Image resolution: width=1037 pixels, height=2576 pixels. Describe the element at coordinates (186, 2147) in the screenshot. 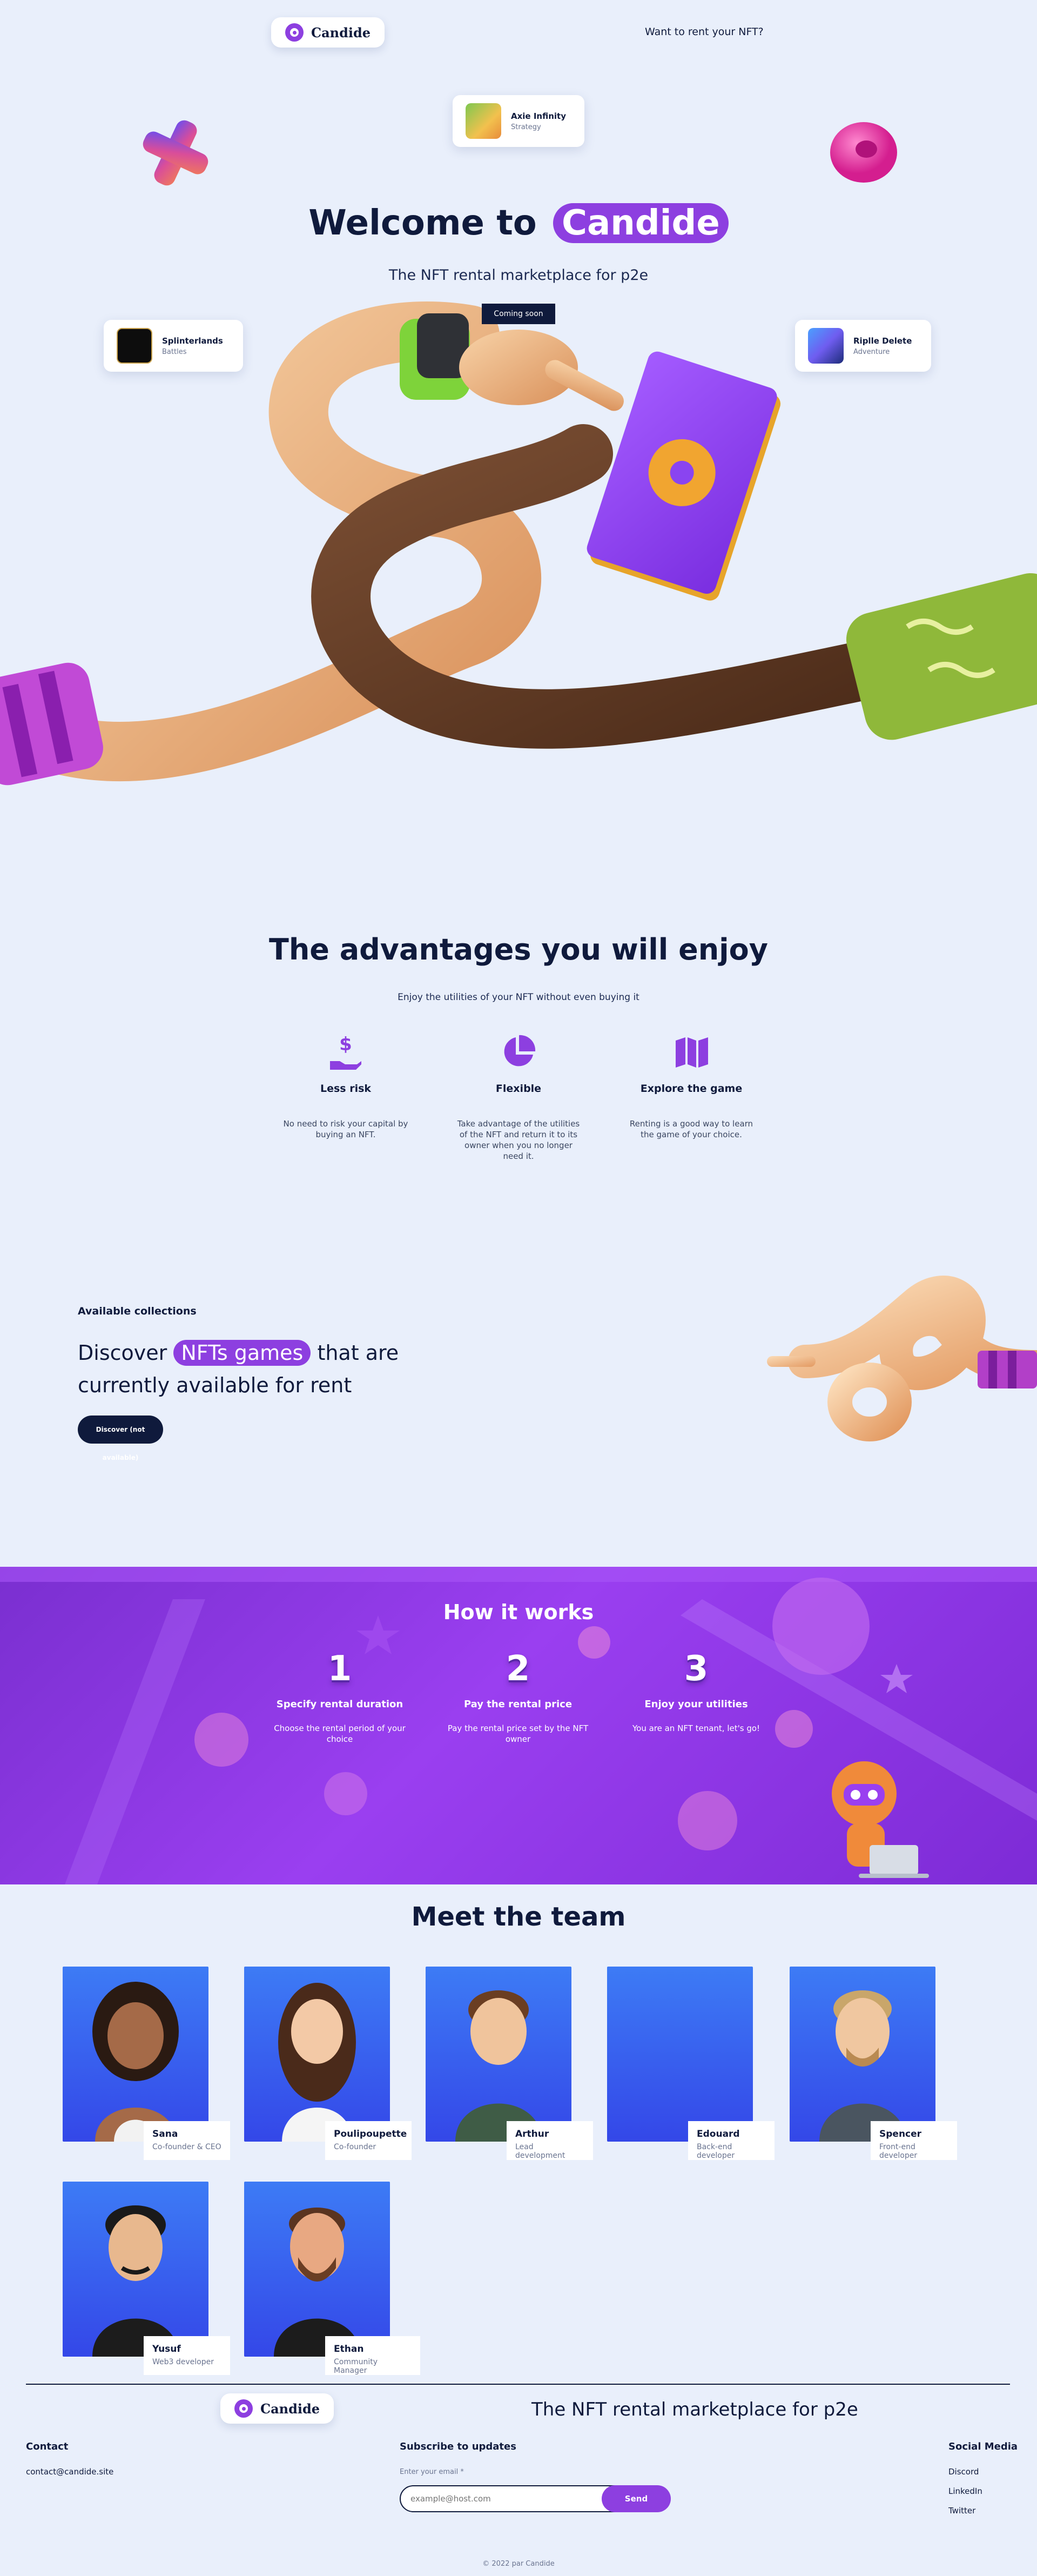

I see `member-role: Co-founder & CEO` at that location.